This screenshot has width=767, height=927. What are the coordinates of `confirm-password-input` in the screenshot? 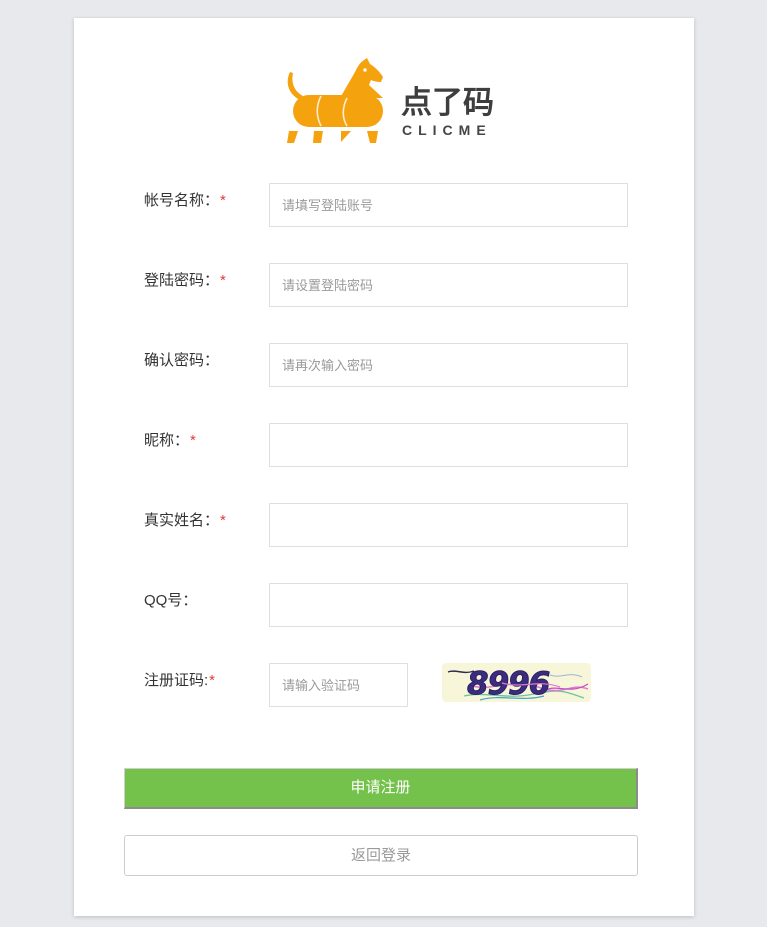 It's located at (448, 365).